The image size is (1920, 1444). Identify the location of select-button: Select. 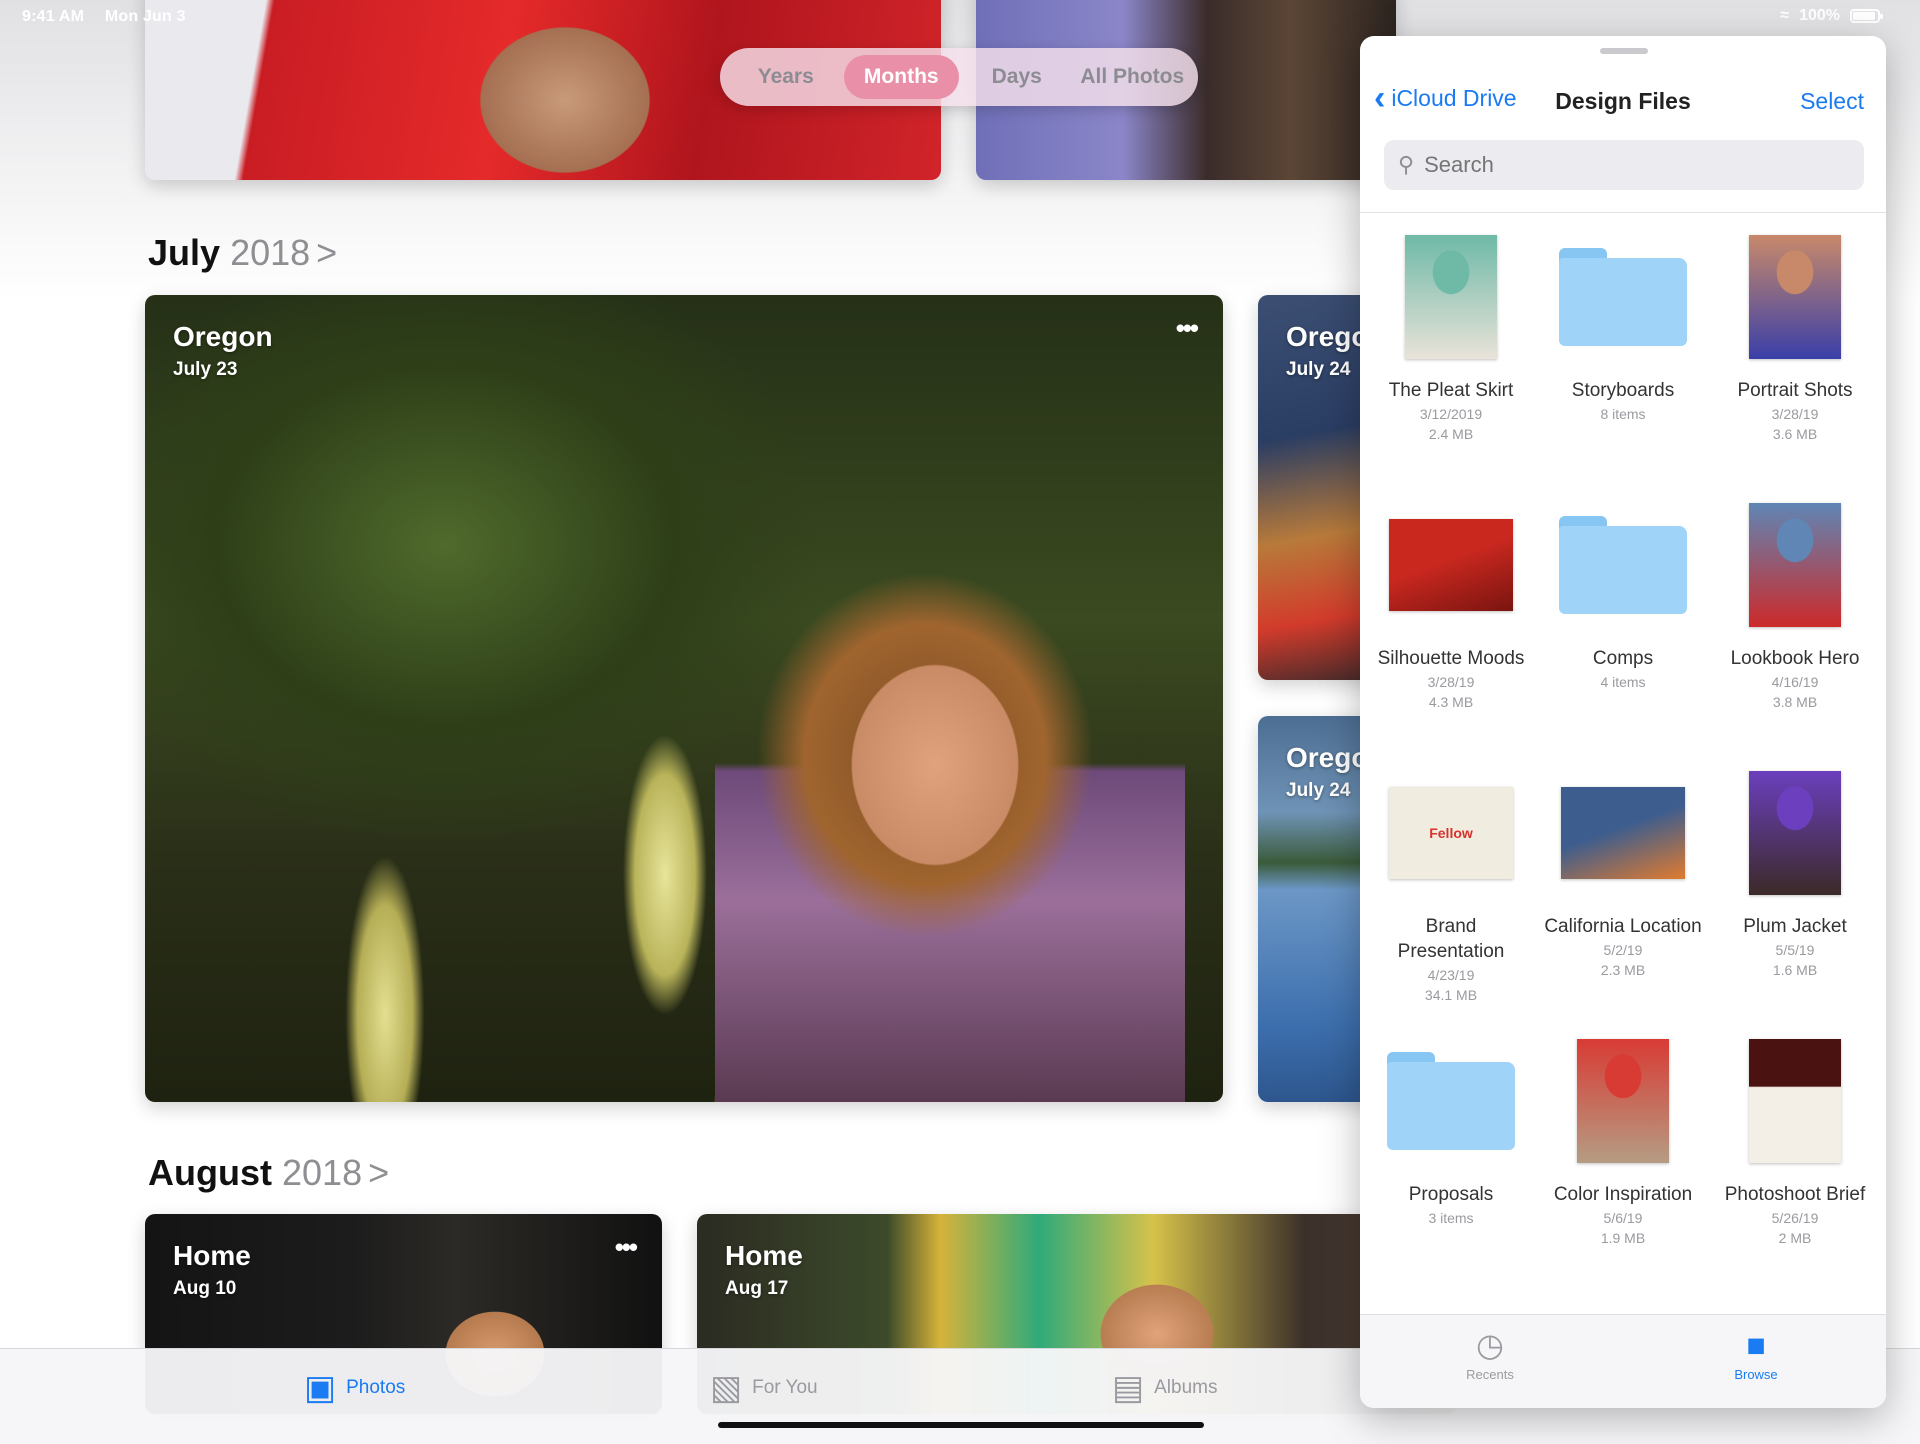
(1832, 101).